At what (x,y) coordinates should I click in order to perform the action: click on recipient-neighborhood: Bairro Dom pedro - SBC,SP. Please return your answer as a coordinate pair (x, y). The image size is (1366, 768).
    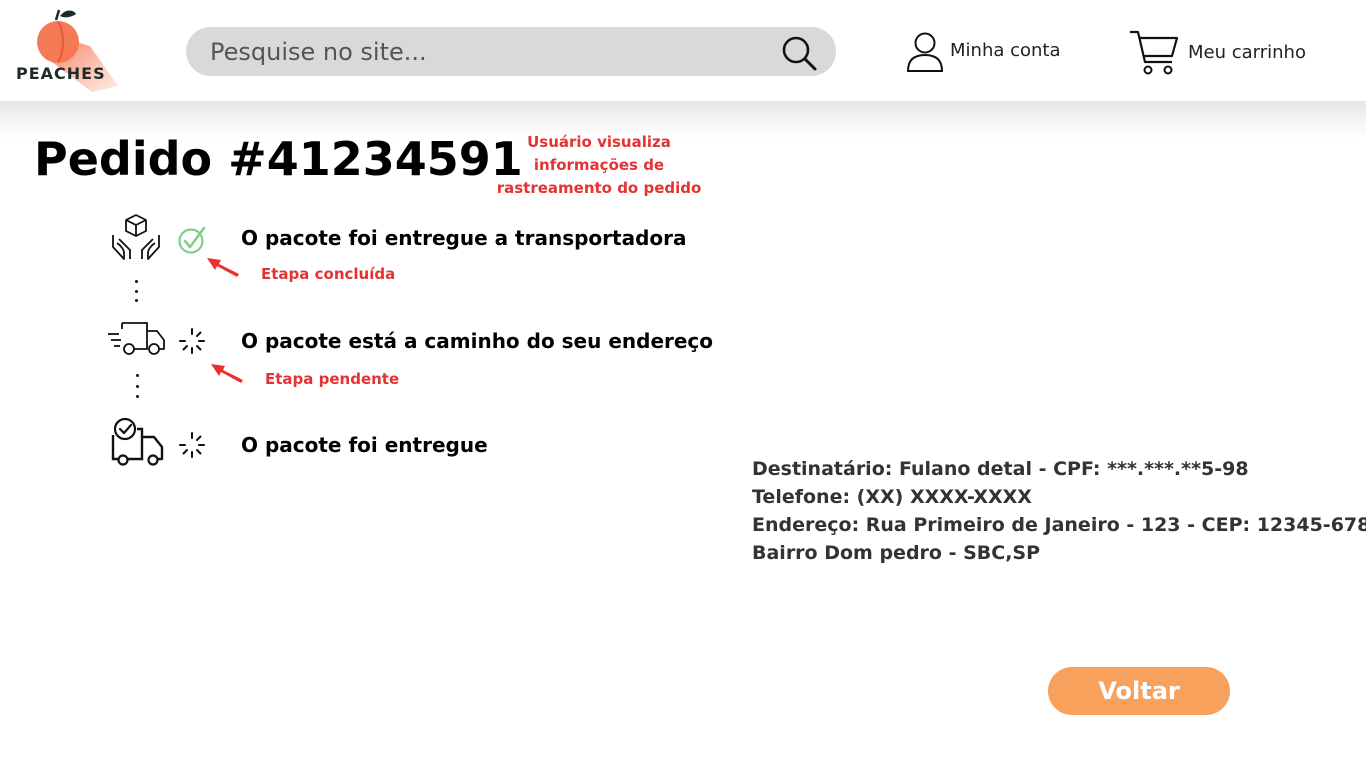
    Looking at the image, I should click on (896, 553).